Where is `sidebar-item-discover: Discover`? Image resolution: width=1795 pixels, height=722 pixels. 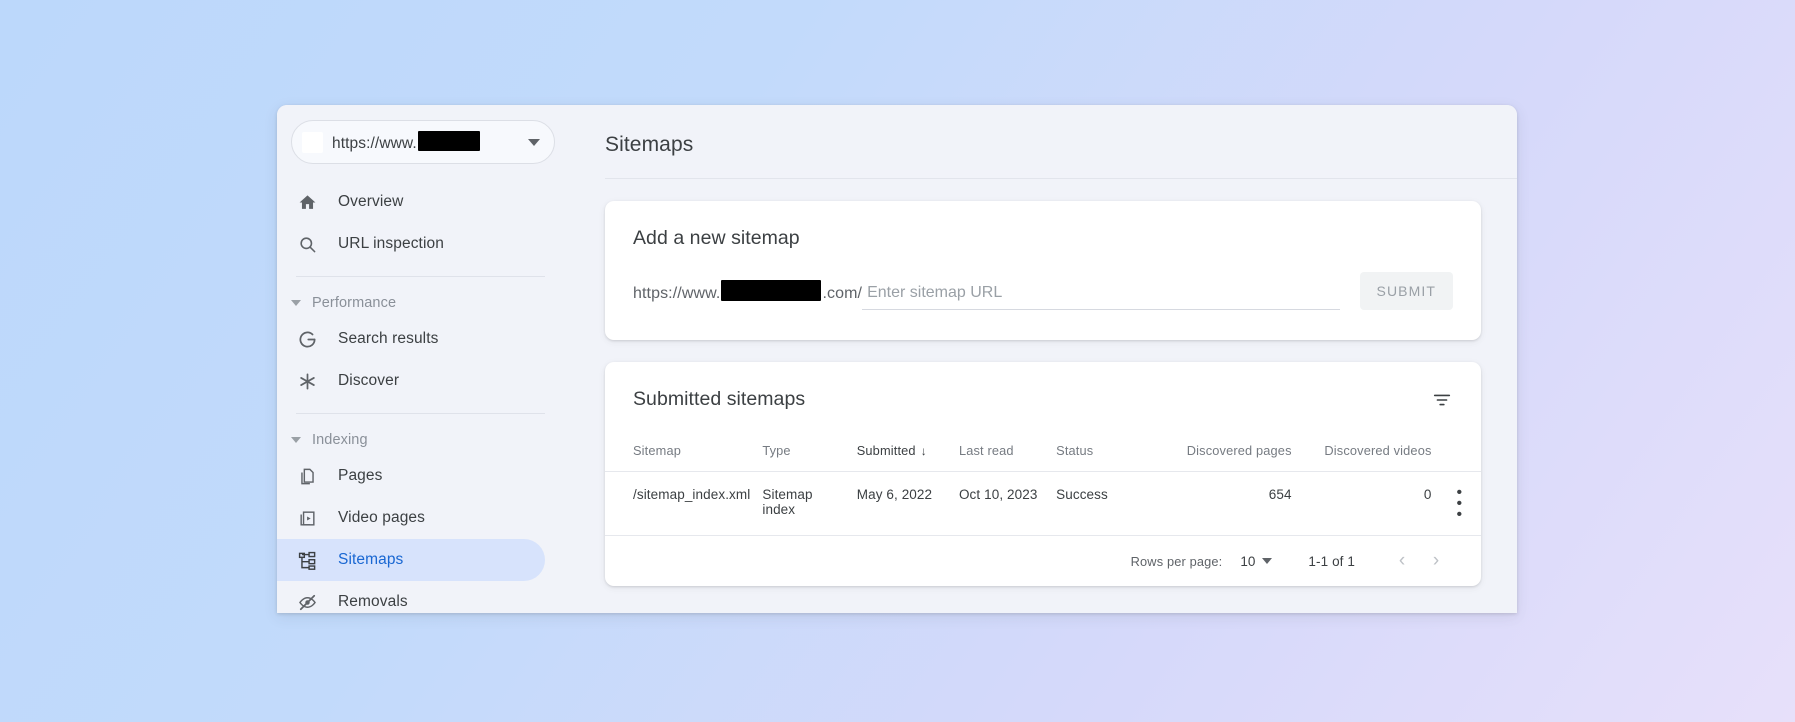 sidebar-item-discover: Discover is located at coordinates (411, 381).